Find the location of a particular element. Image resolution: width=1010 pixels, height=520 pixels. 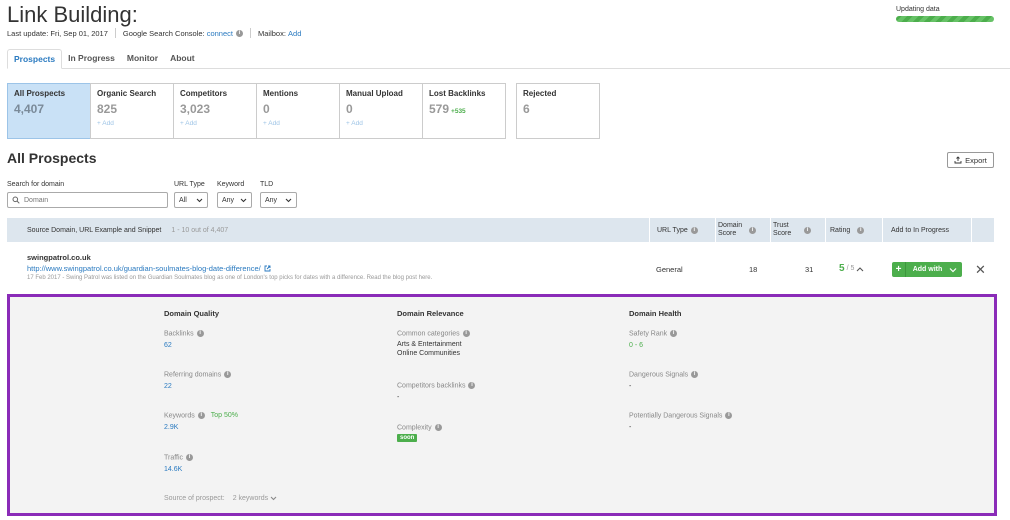

card-organic-search: Organic Search 825 + Add is located at coordinates (132, 111).